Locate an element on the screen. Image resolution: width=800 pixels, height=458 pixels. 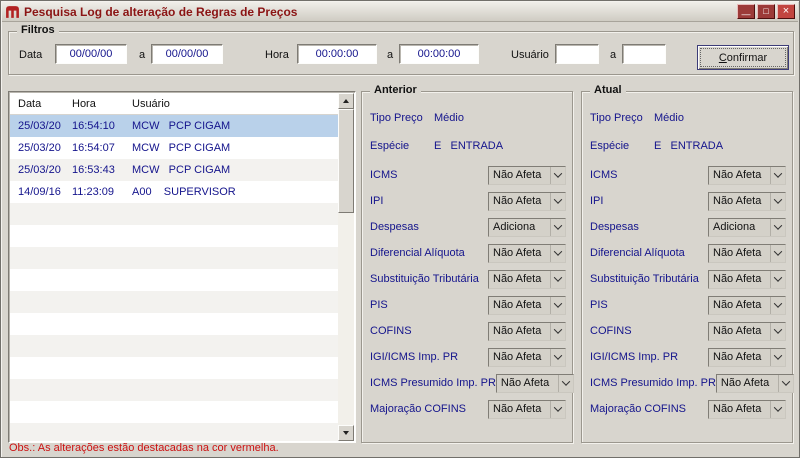
hora-to-input is located at coordinates (439, 54).